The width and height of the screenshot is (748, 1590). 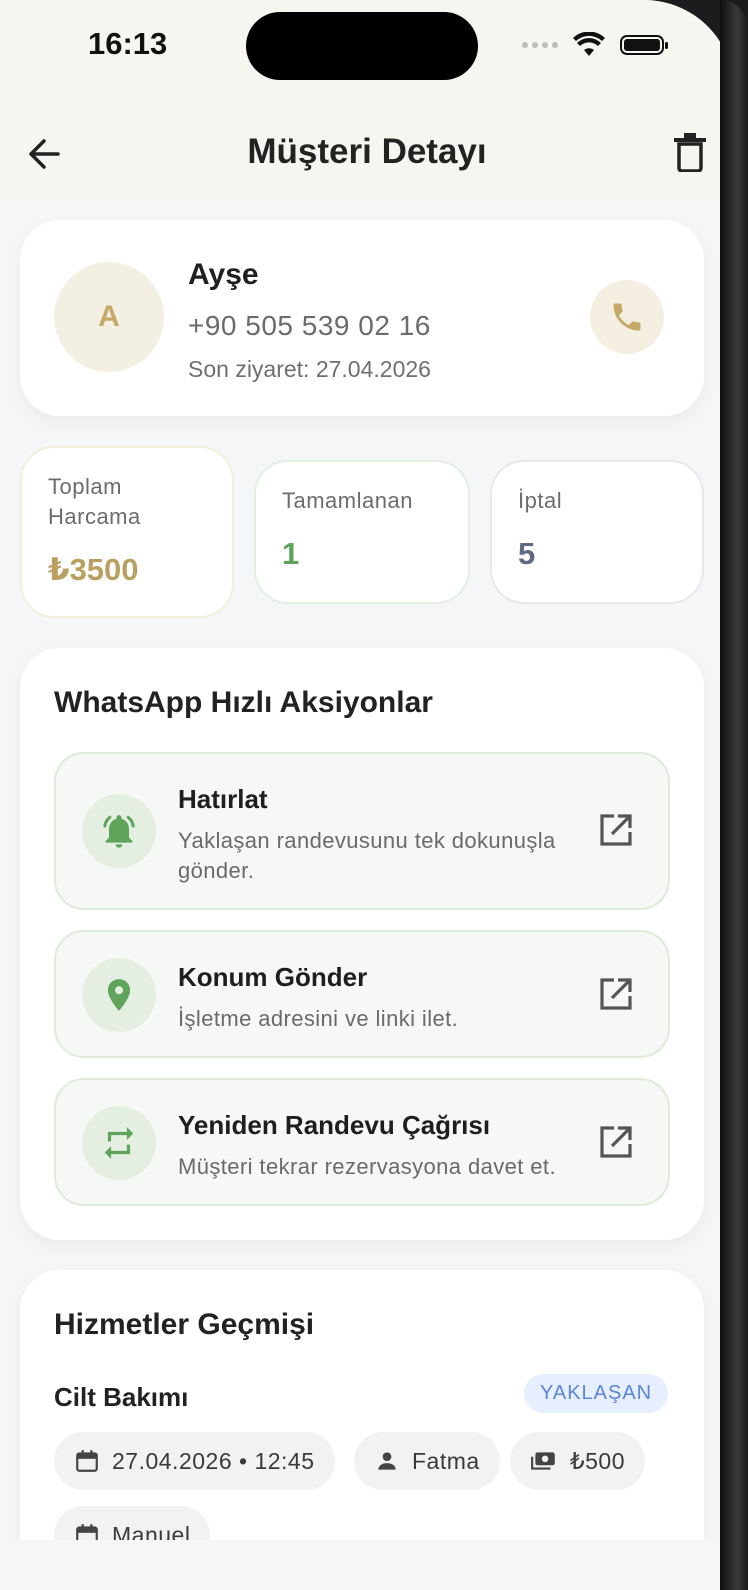 I want to click on status-icons, so click(x=595, y=45).